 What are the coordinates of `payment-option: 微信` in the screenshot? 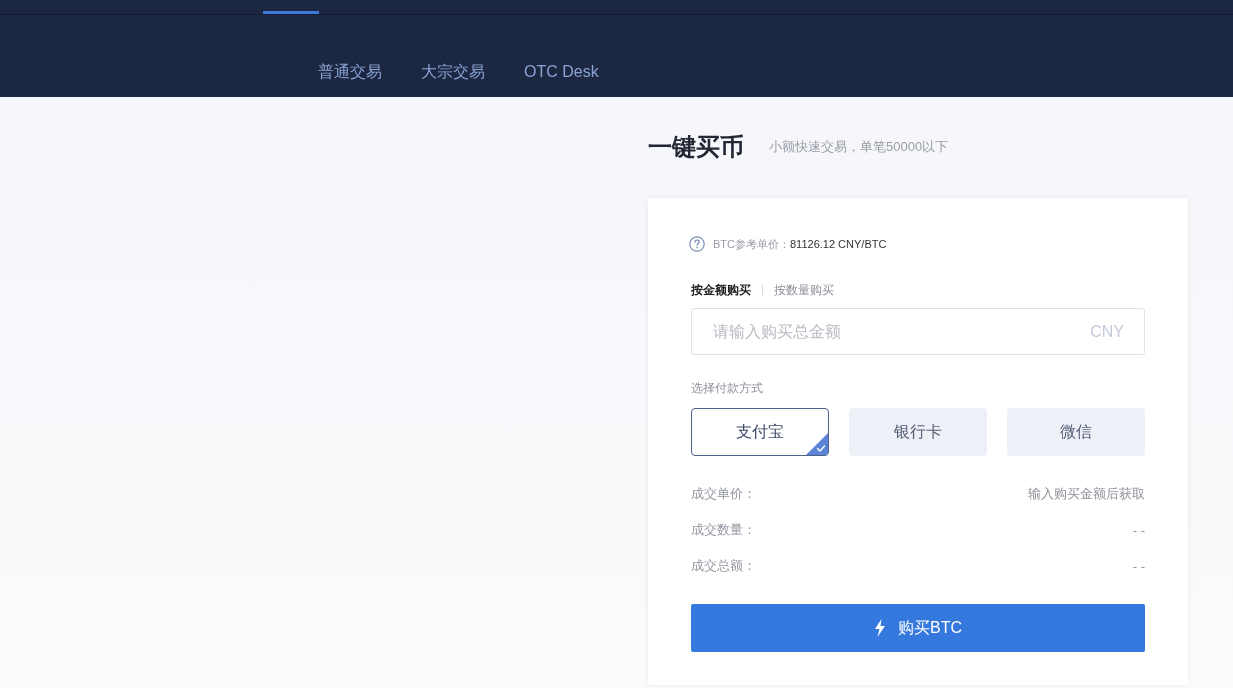 It's located at (1076, 432).